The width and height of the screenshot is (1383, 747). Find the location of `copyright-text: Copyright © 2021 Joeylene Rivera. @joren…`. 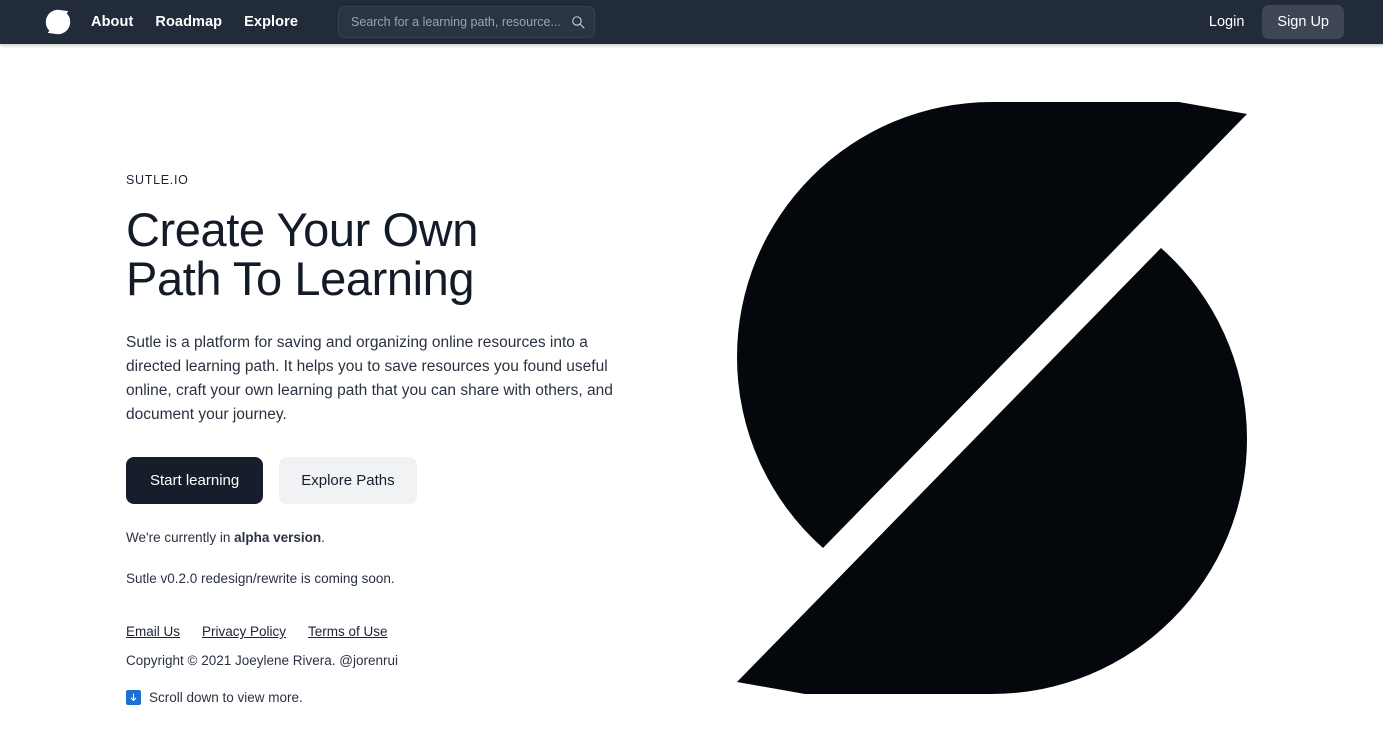

copyright-text: Copyright © 2021 Joeylene Rivera. @joren… is located at coordinates (262, 660).